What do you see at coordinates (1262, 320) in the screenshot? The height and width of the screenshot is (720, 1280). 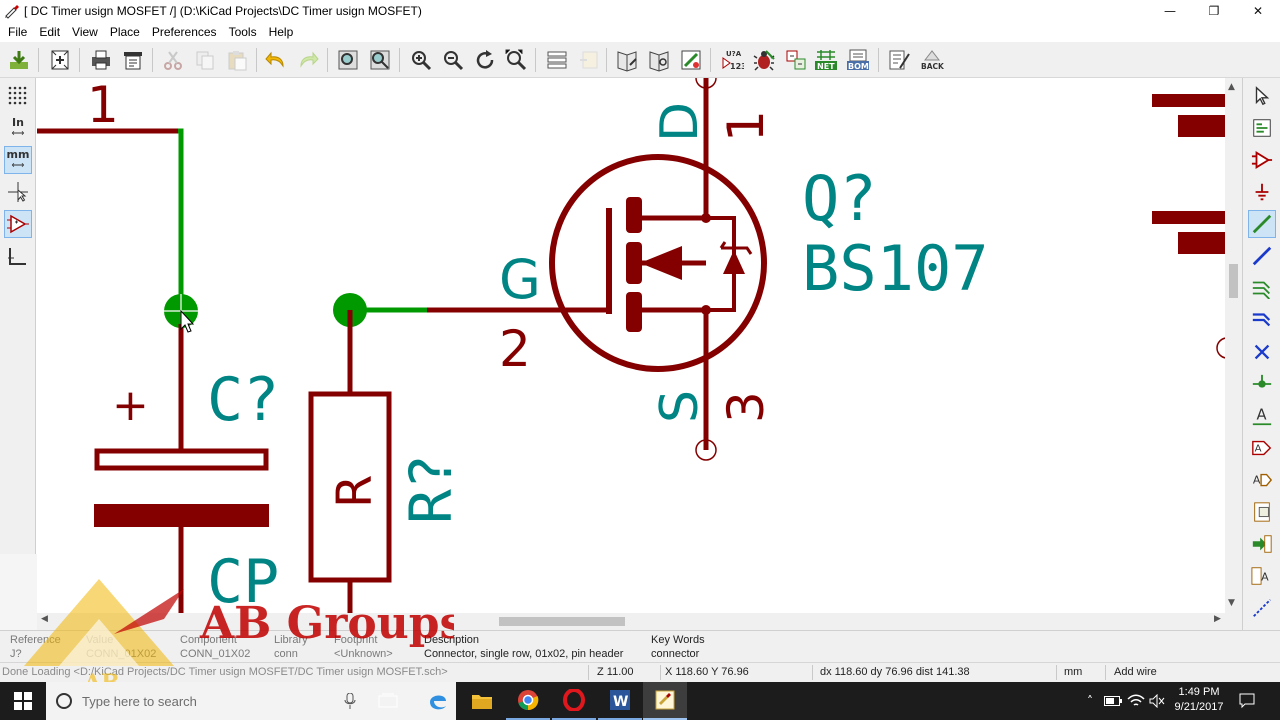 I see `add-bus-to-bus-entry-button` at bounding box center [1262, 320].